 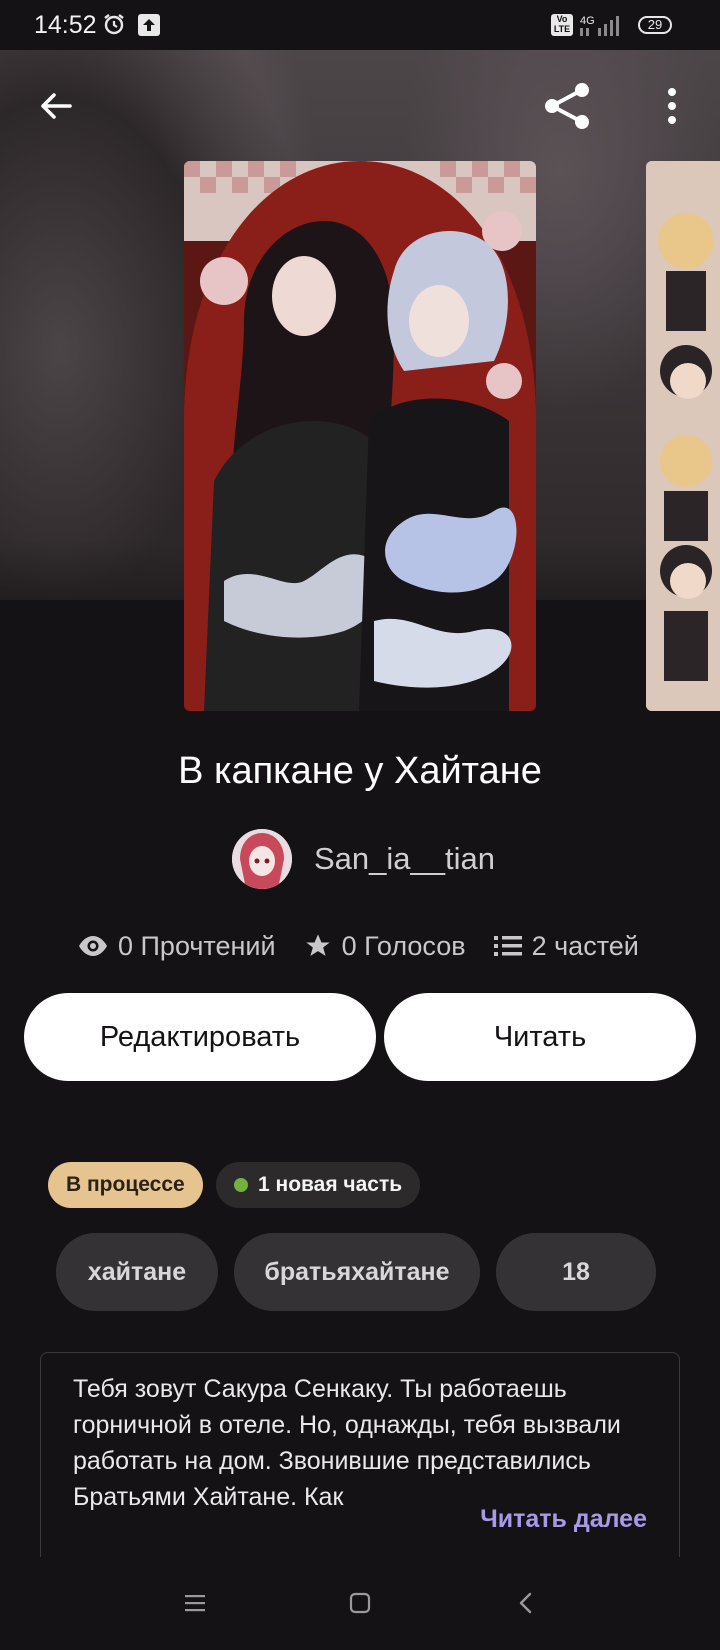 What do you see at coordinates (93, 946) in the screenshot?
I see `eye-icon` at bounding box center [93, 946].